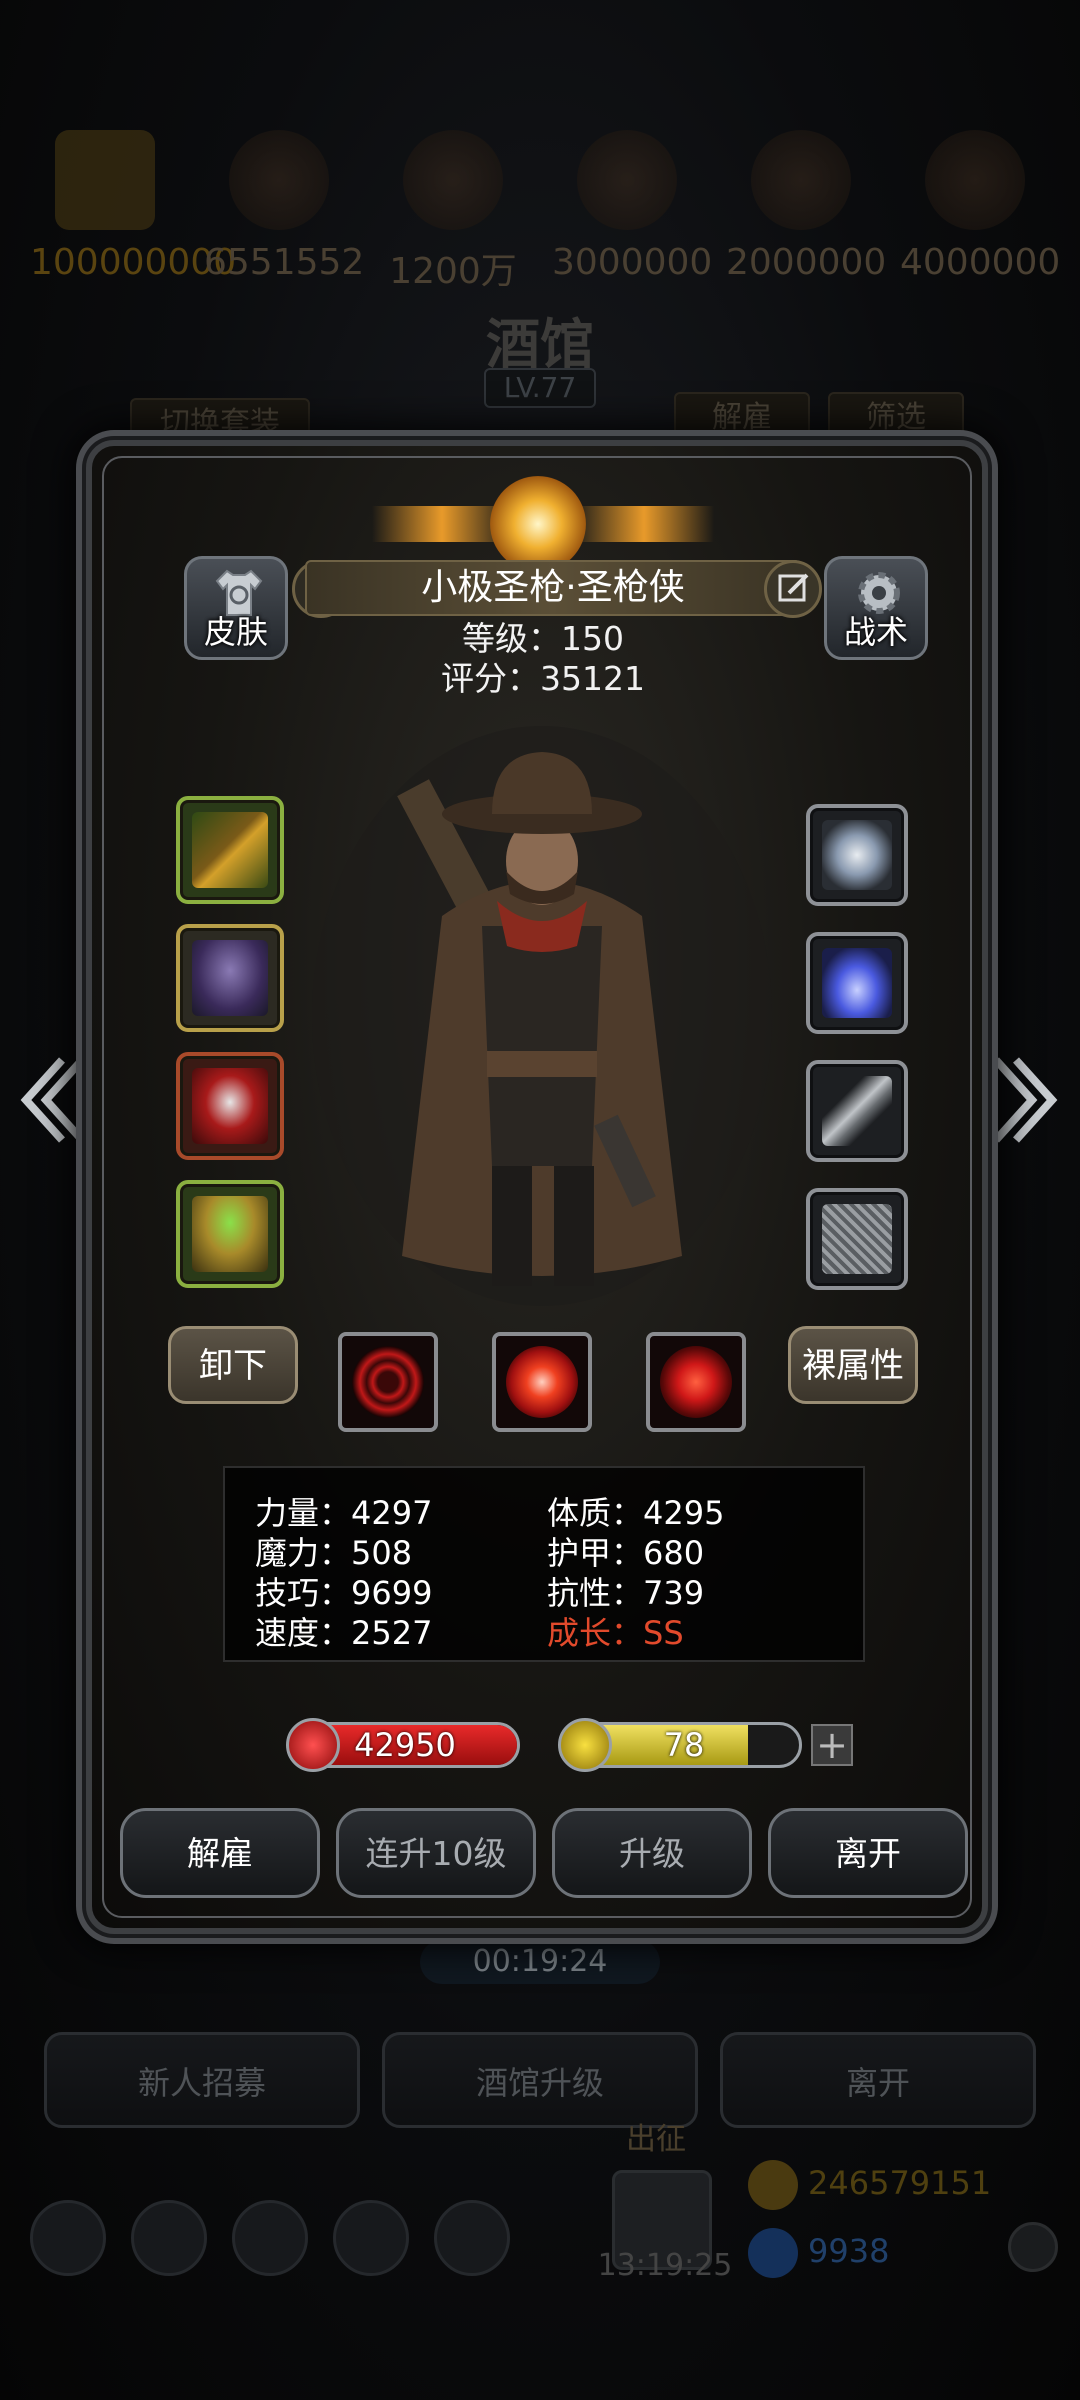 The image size is (1080, 2400). Describe the element at coordinates (453, 271) in the screenshot. I see `resource-value: 1200万` at that location.